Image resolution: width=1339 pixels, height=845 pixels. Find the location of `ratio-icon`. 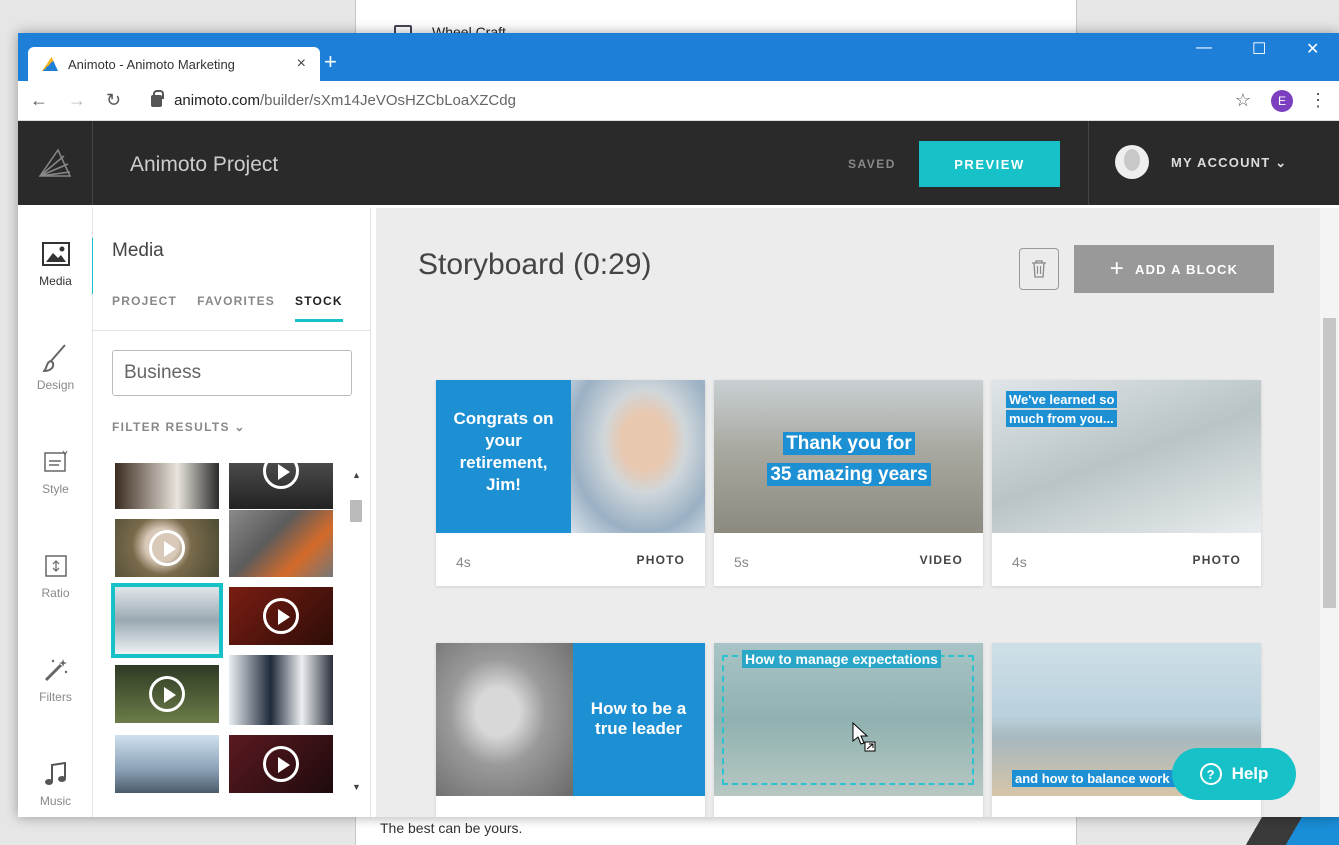

ratio-icon is located at coordinates (55, 566).